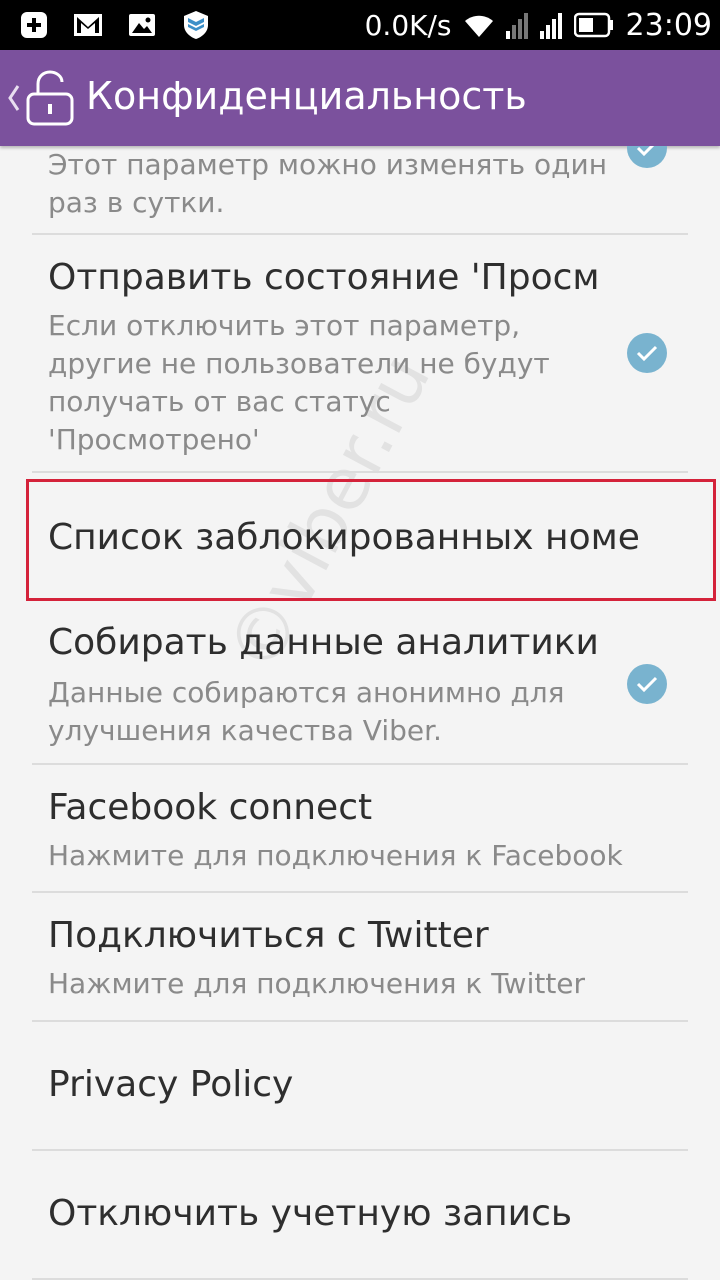 The image size is (720, 1280). What do you see at coordinates (324, 277) in the screenshot?
I see `item-title: Отправить состояние 'Просм` at bounding box center [324, 277].